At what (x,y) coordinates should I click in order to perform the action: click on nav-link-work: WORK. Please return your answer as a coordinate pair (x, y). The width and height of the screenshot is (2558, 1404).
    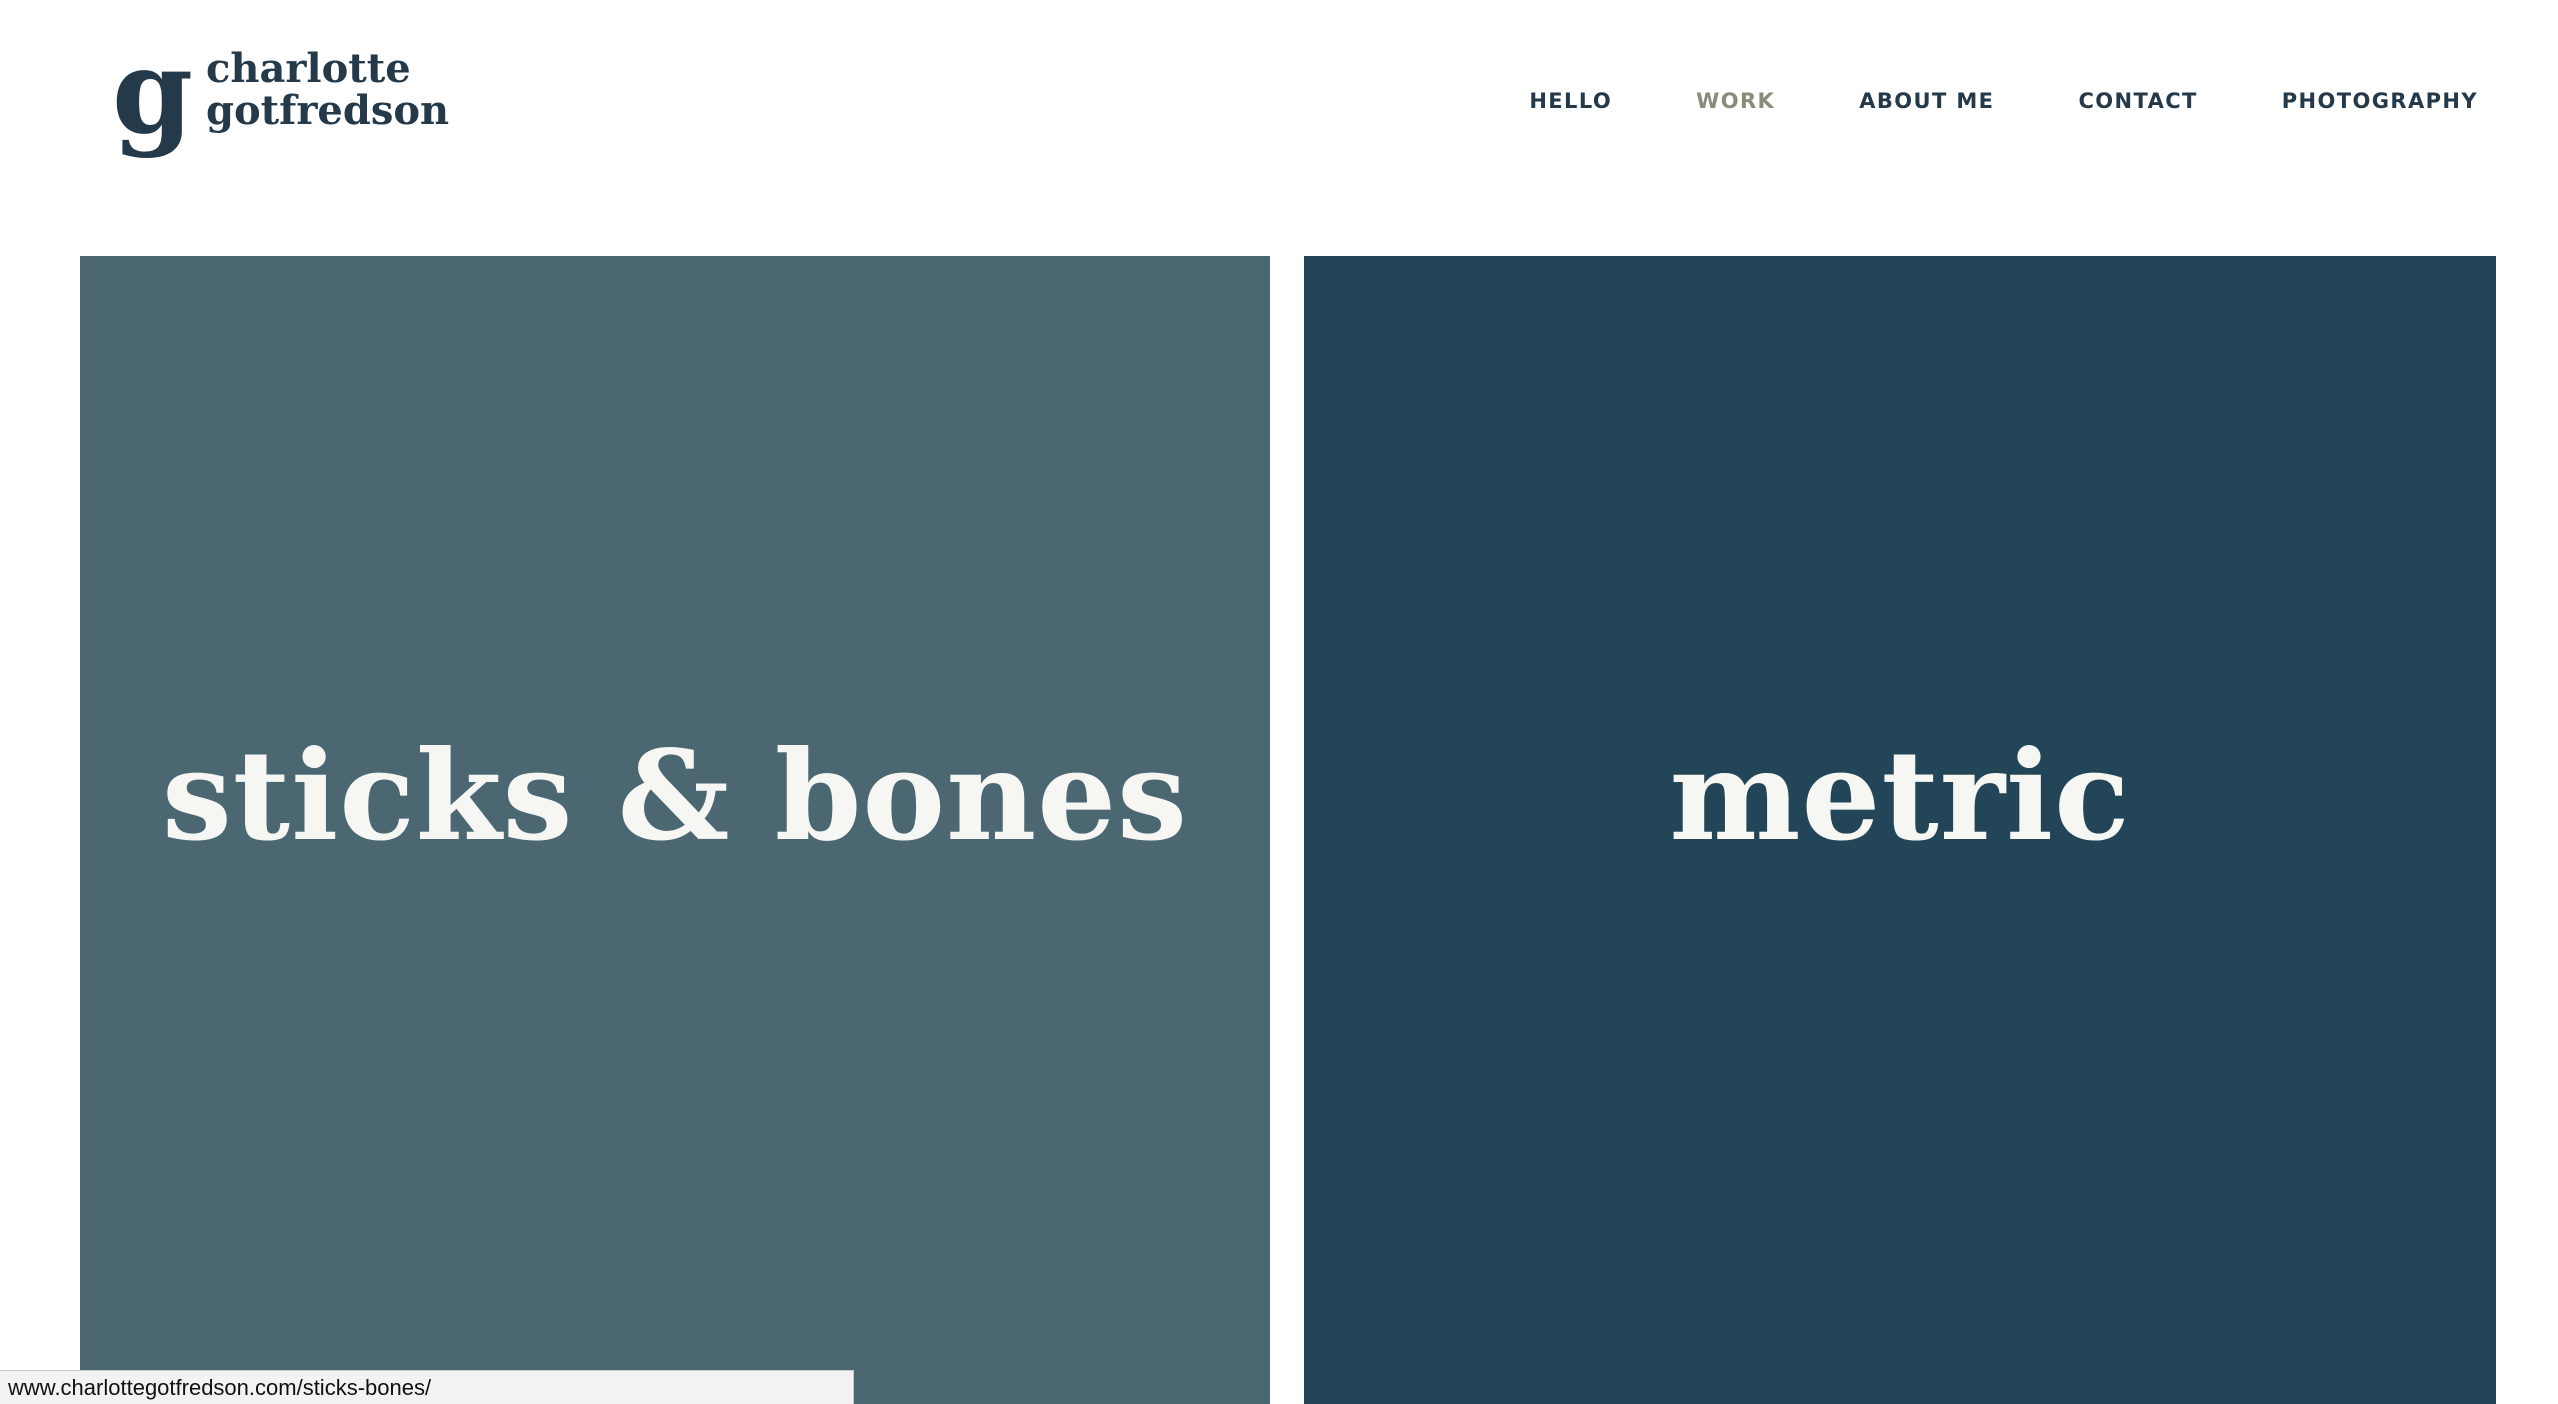
    Looking at the image, I should click on (1735, 101).